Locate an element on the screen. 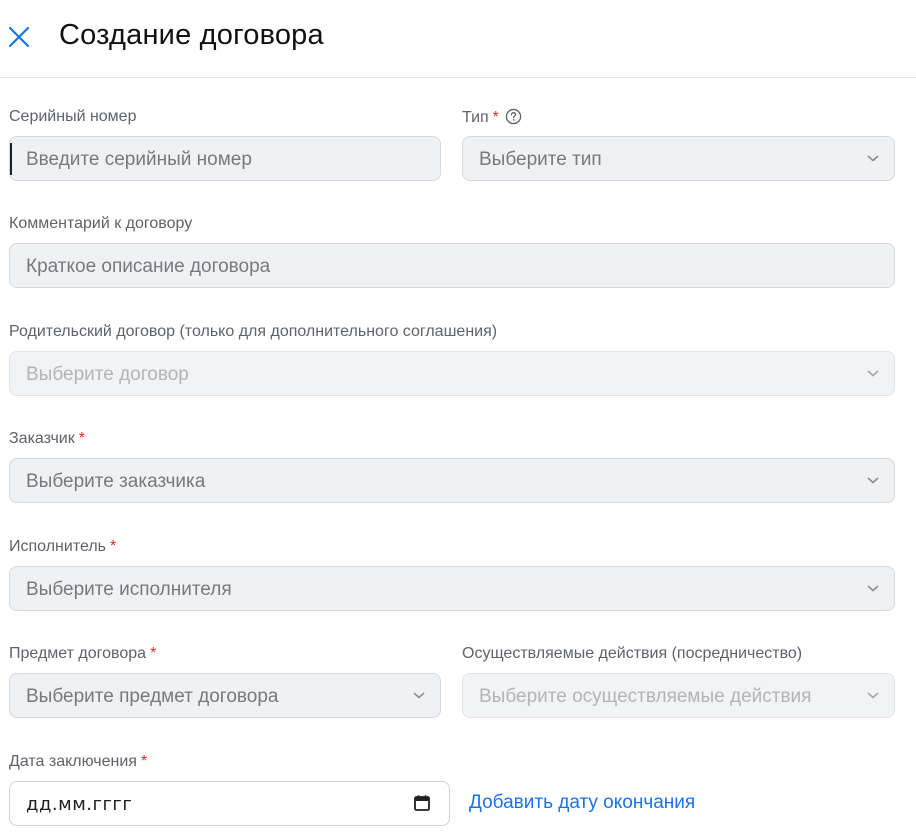 This screenshot has width=916, height=840. actions-select: Выберите осуществляемые действия is located at coordinates (678, 695).